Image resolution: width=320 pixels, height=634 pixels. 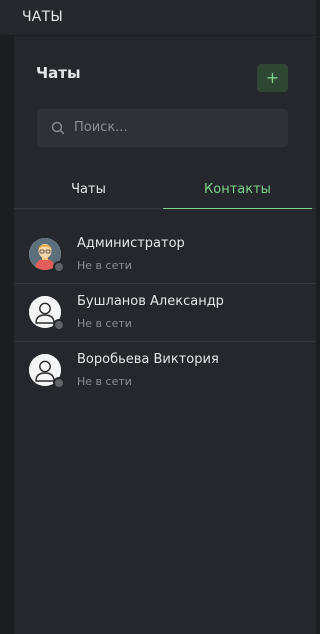 I want to click on contact-item: Бушланов Александр Не в сети, so click(x=165, y=313).